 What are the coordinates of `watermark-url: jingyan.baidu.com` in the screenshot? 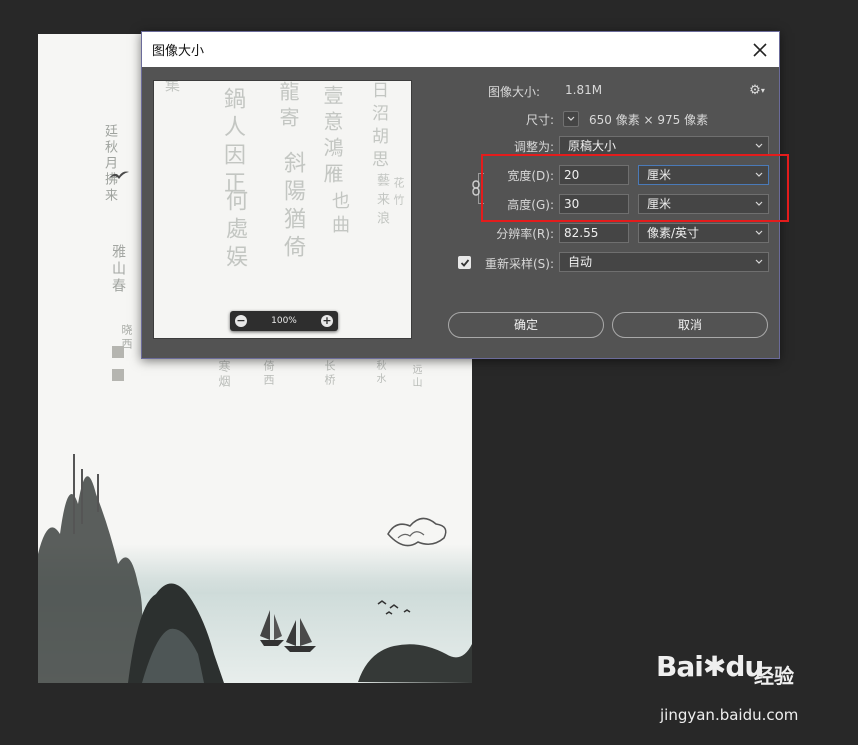 It's located at (729, 715).